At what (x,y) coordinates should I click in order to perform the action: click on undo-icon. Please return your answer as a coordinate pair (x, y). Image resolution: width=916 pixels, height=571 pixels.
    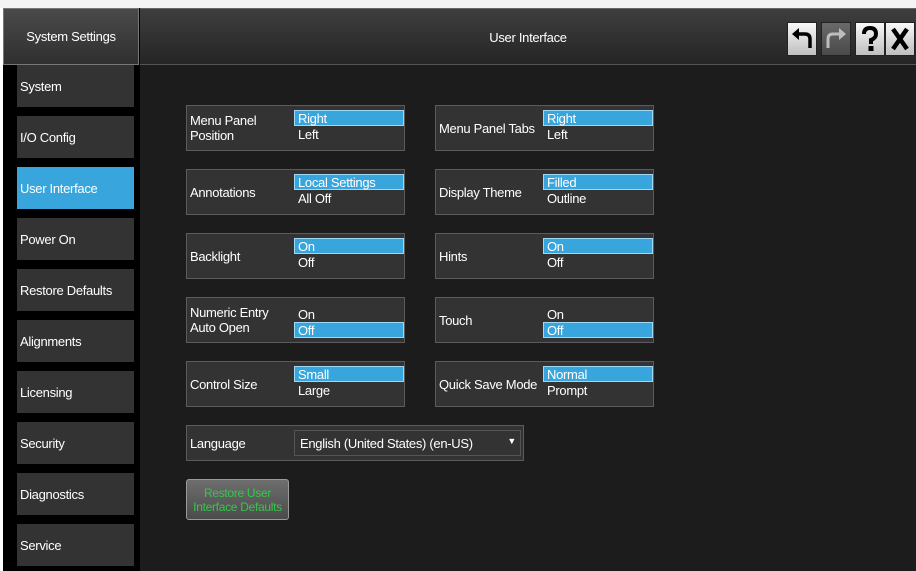
    Looking at the image, I should click on (802, 38).